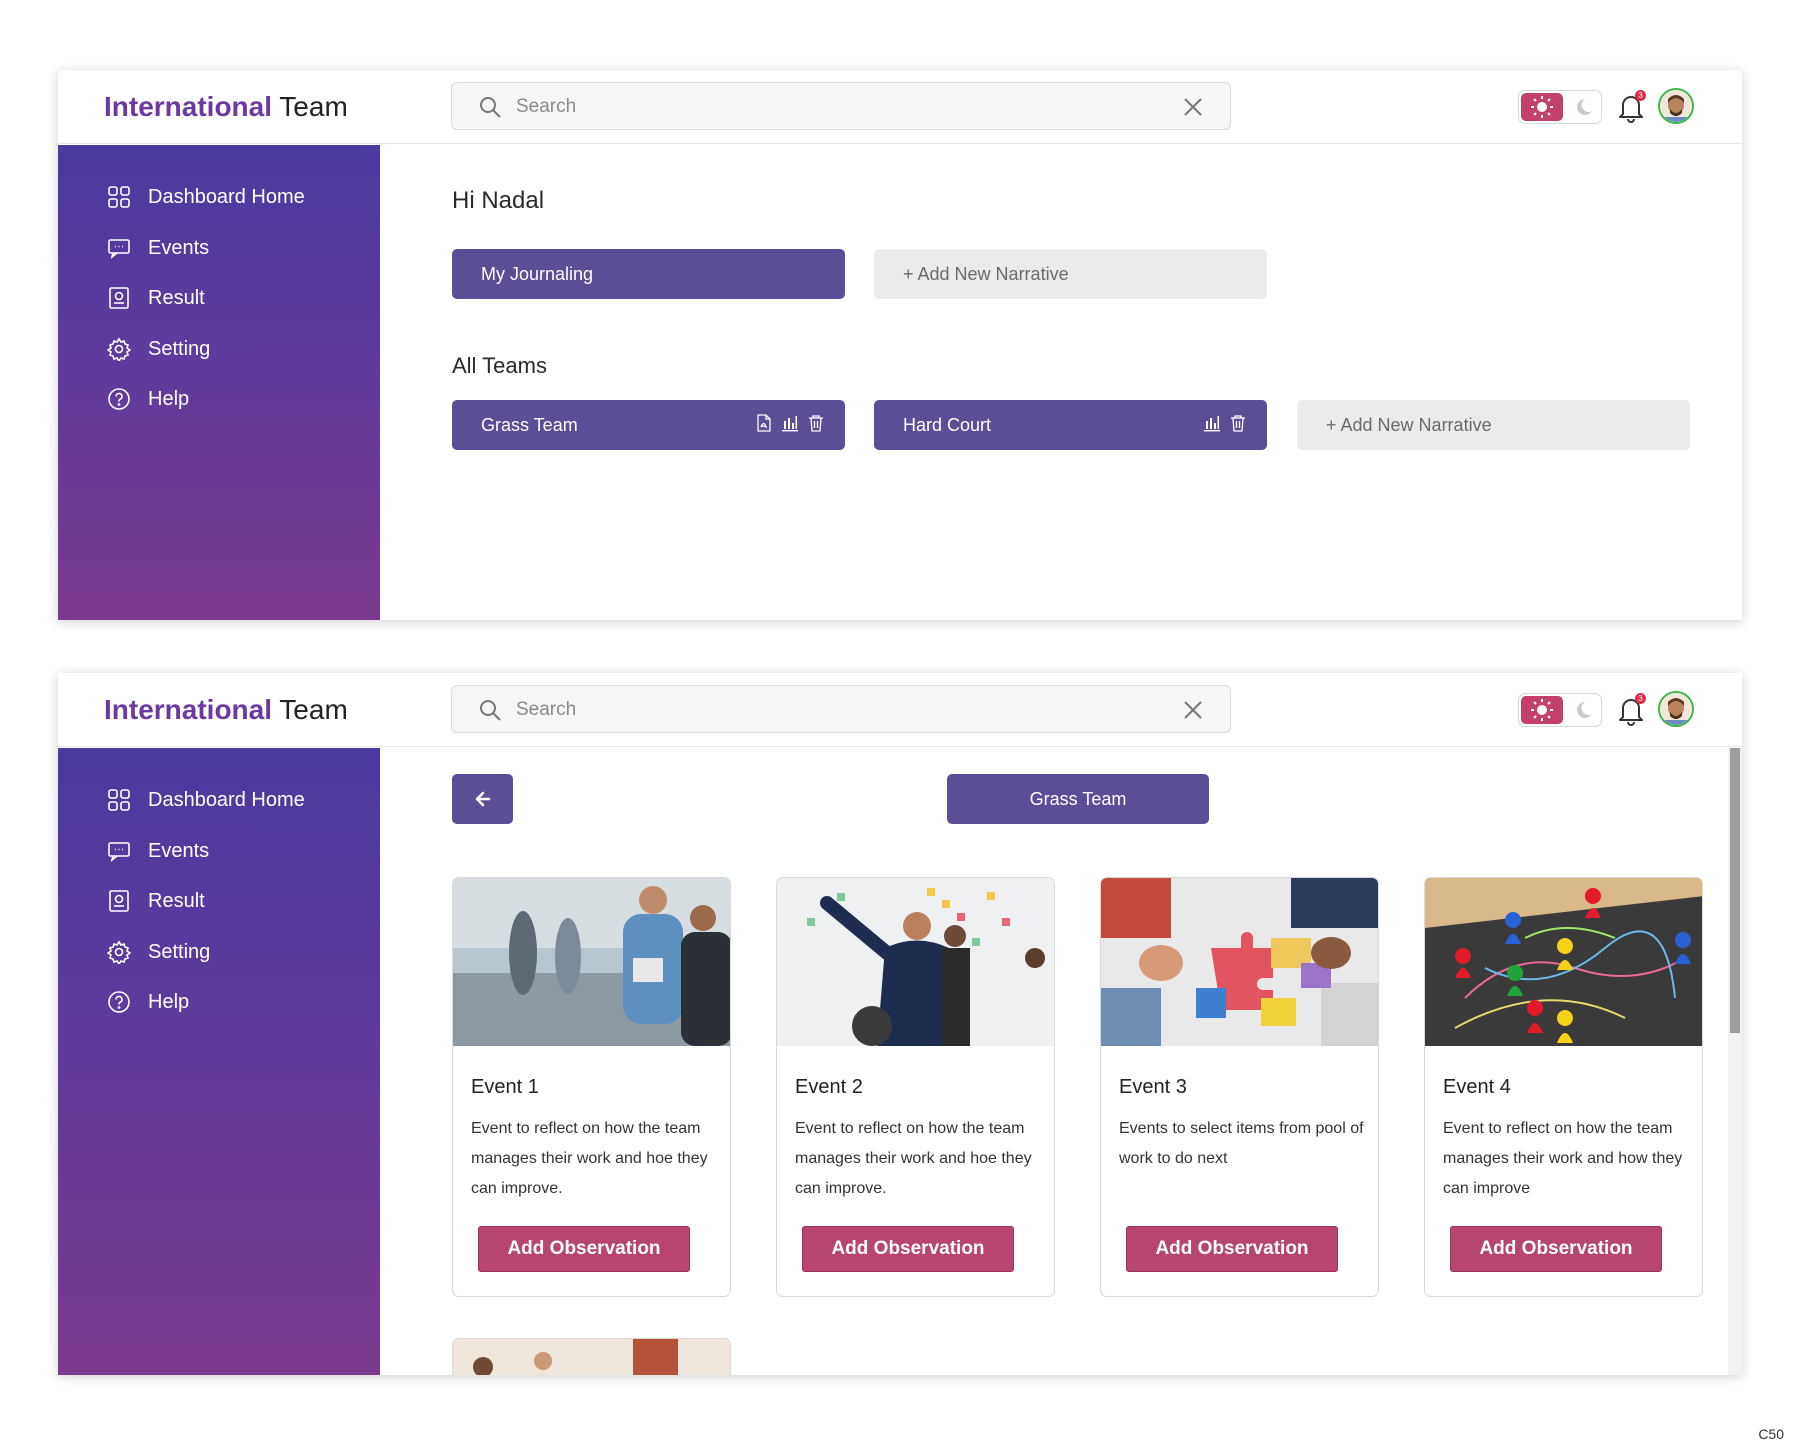 The width and height of the screenshot is (1796, 1448). Describe the element at coordinates (1735, 890) in the screenshot. I see `scrollbar-thumb` at that location.